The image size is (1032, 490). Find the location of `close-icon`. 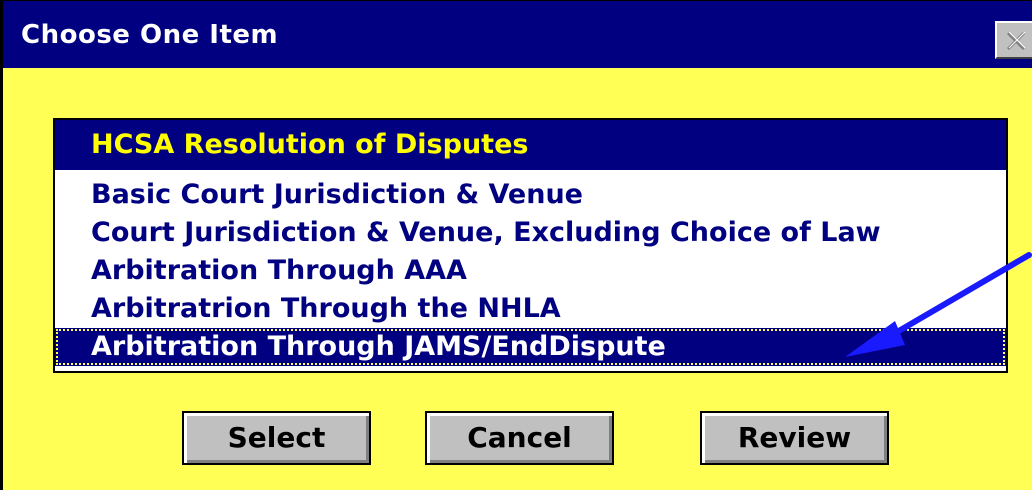

close-icon is located at coordinates (1016, 41).